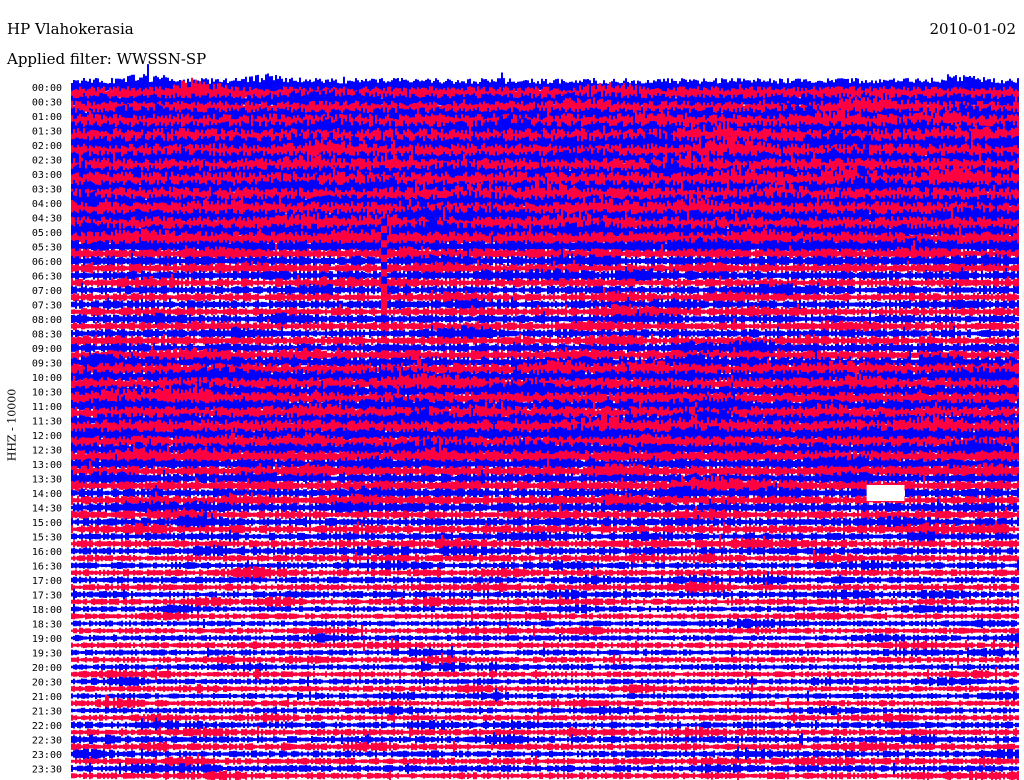 This screenshot has width=1024, height=780. What do you see at coordinates (47, 103) in the screenshot?
I see `time-tick-label: 00:30` at bounding box center [47, 103].